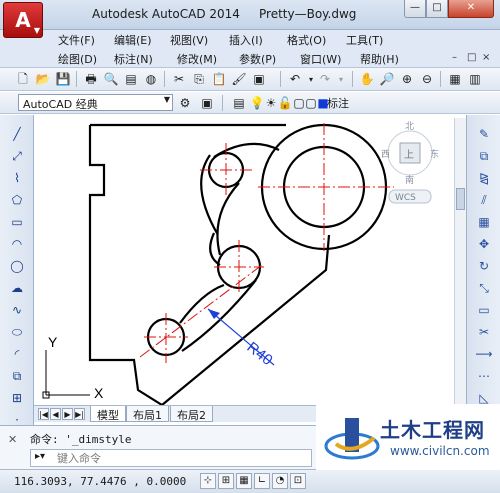 The height and width of the screenshot is (493, 500). What do you see at coordinates (76, 40) in the screenshot?
I see `menu-file: 文件(F)` at bounding box center [76, 40].